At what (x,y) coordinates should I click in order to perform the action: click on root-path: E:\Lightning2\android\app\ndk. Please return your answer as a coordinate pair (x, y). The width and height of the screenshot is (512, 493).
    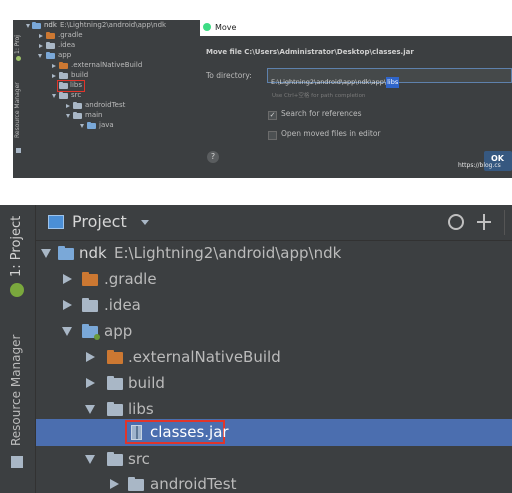
    Looking at the image, I should click on (228, 253).